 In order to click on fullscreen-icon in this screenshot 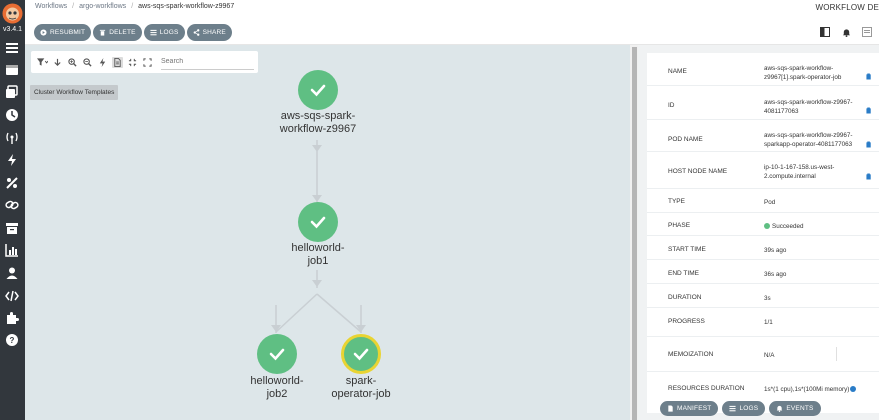, I will do `click(147, 62)`.